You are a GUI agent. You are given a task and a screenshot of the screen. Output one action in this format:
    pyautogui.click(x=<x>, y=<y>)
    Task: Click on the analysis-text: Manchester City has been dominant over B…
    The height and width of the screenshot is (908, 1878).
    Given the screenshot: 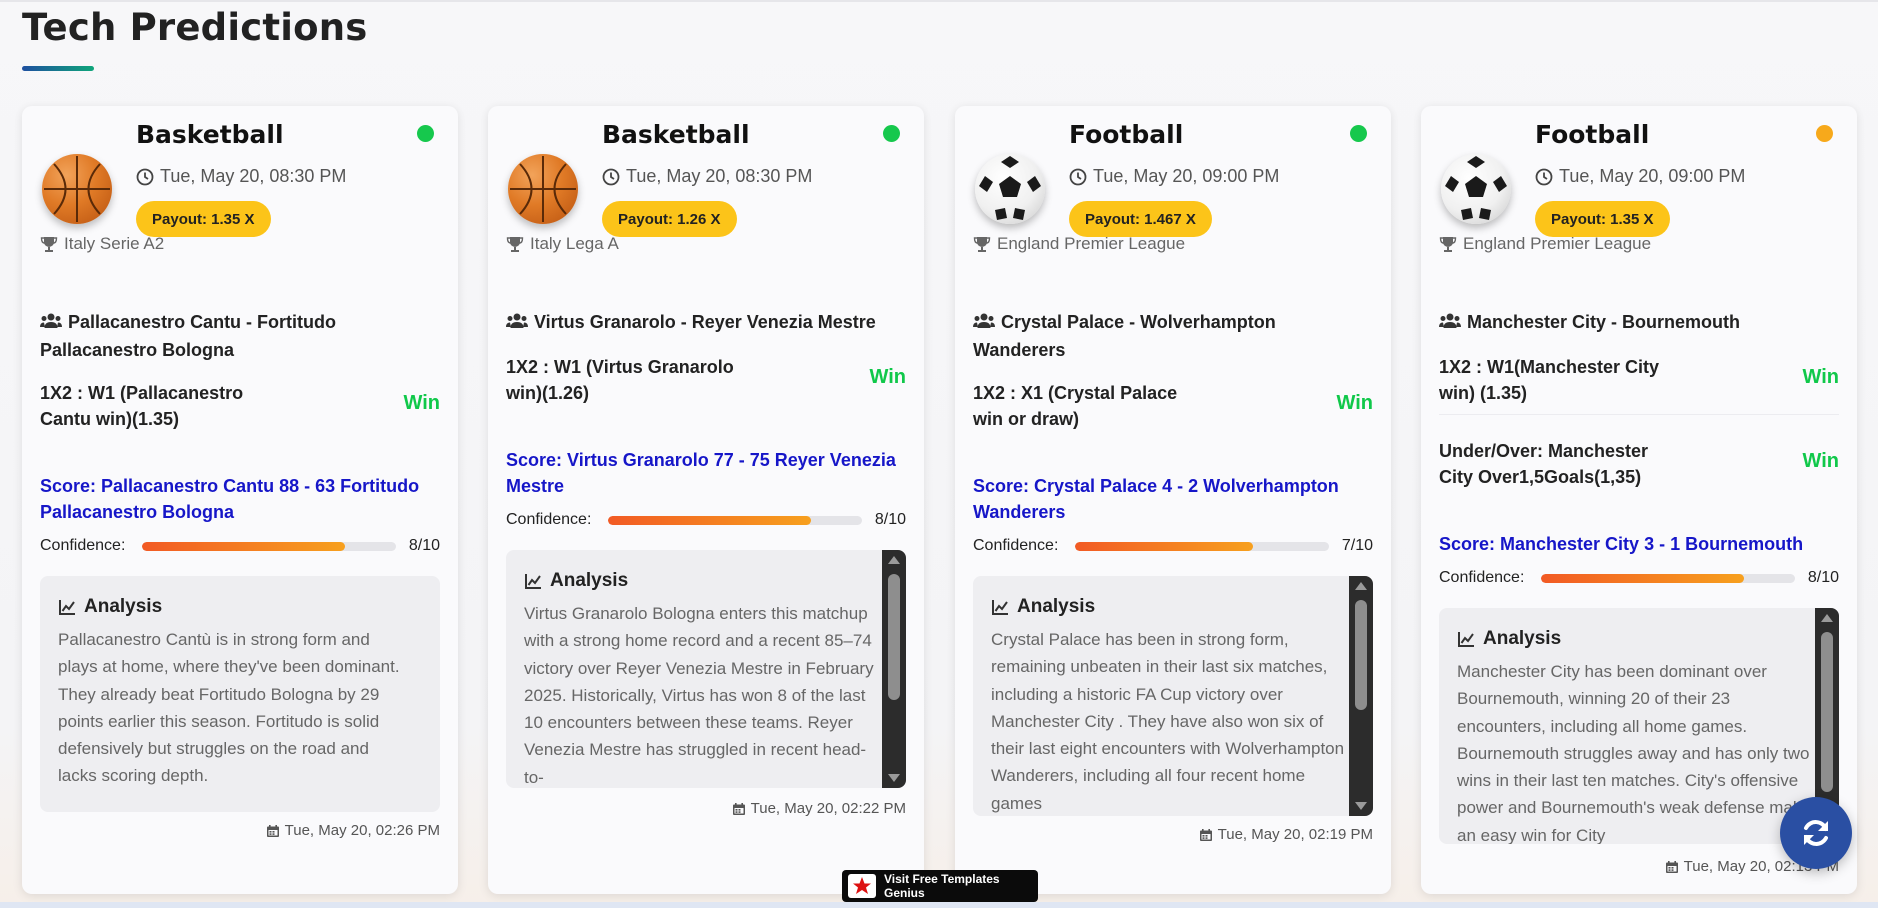 What is the action you would take?
    pyautogui.click(x=1634, y=753)
    